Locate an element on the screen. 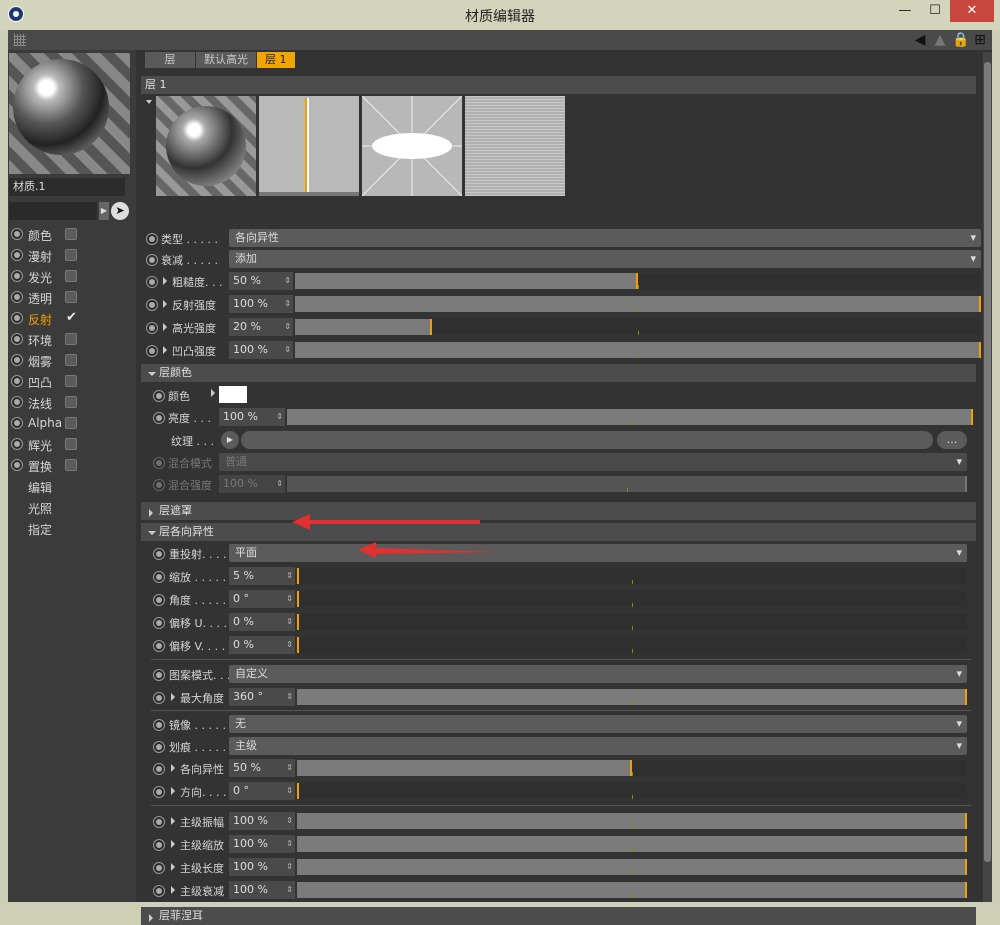 The height and width of the screenshot is (925, 1000). channel-item: 透明 is located at coordinates (72, 297).